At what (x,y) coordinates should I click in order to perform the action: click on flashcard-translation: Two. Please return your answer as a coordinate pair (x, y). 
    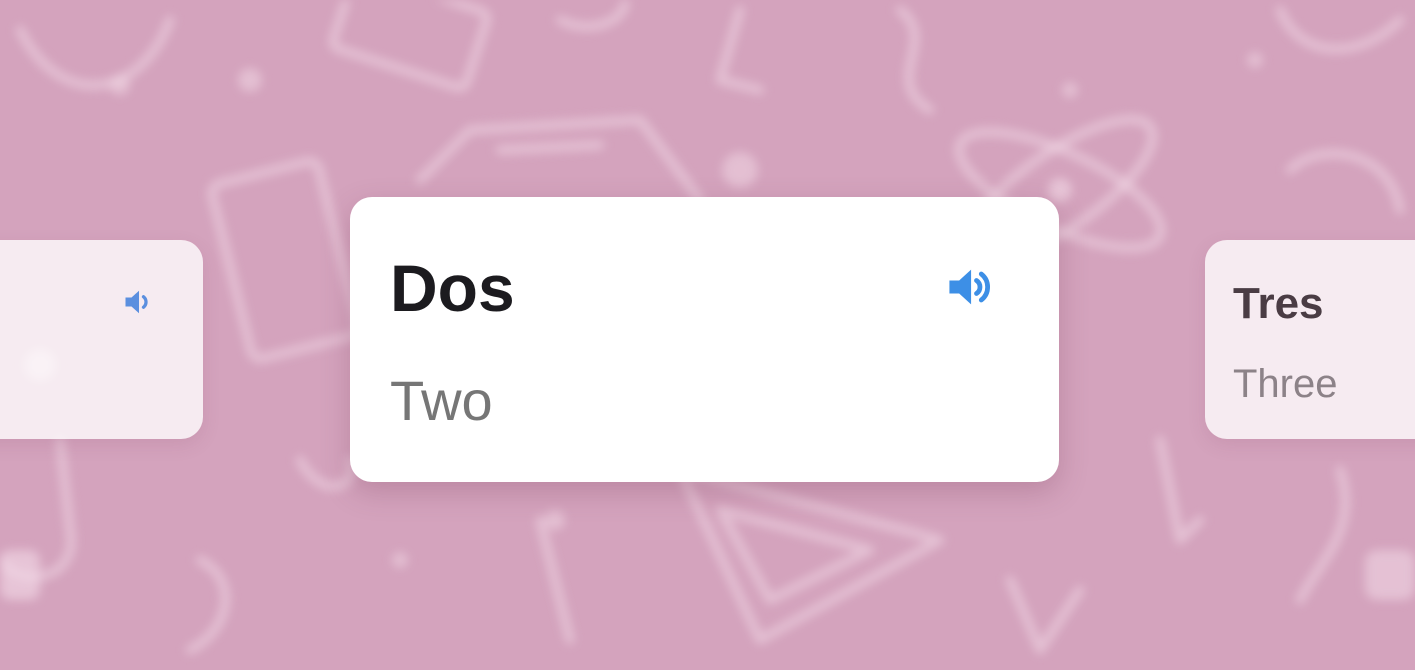
    Looking at the image, I should click on (441, 400).